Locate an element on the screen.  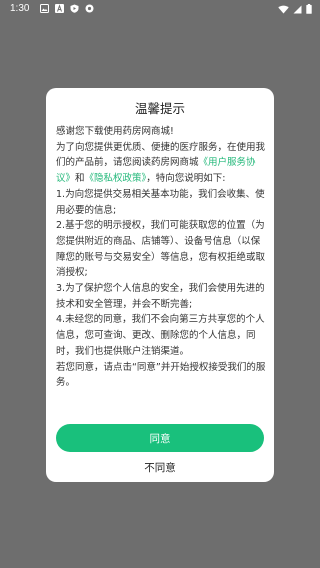
disagree-button: 不同意 is located at coordinates (160, 467).